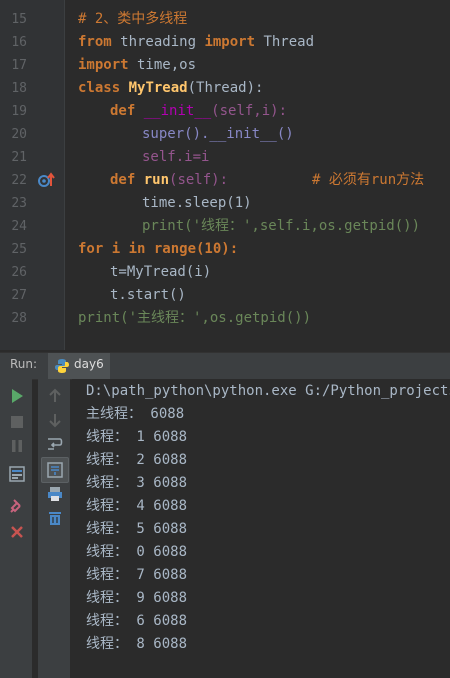  What do you see at coordinates (154, 88) in the screenshot?
I see `class-name: MyTread` at bounding box center [154, 88].